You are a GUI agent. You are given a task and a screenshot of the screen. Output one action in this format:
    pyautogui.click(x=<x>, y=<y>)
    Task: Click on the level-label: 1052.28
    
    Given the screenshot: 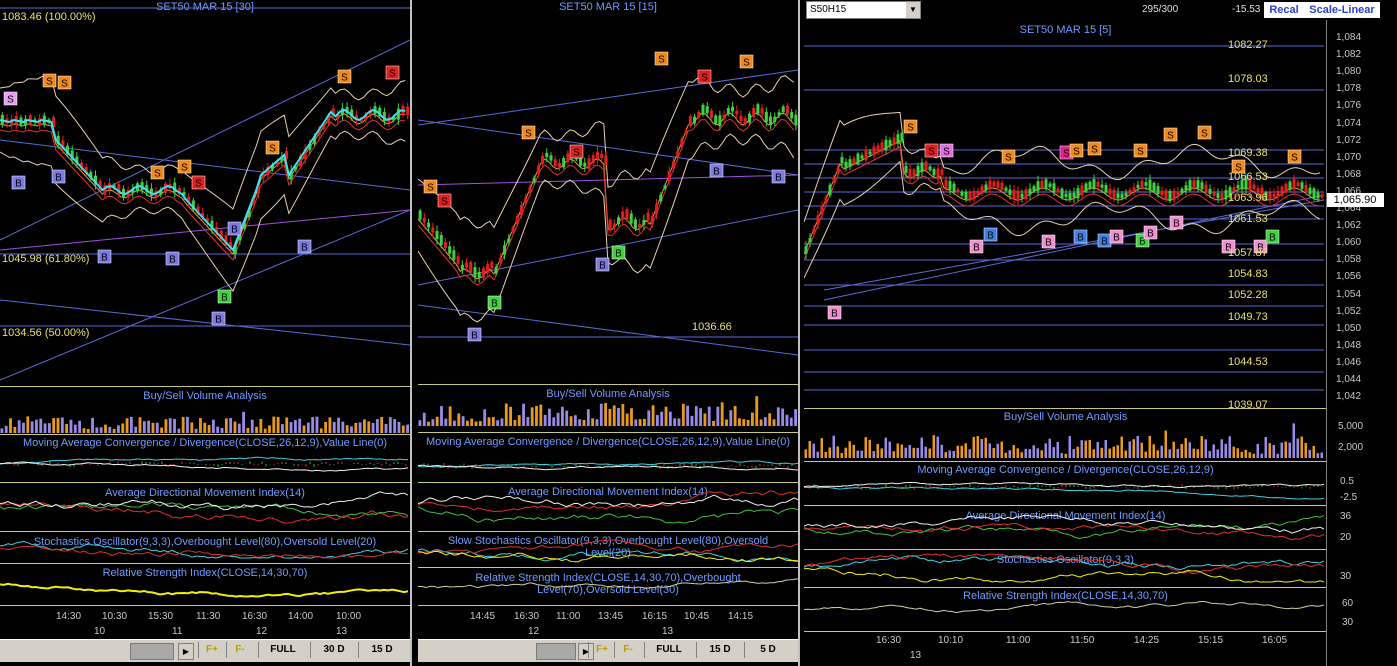 What is the action you would take?
    pyautogui.click(x=1248, y=295)
    